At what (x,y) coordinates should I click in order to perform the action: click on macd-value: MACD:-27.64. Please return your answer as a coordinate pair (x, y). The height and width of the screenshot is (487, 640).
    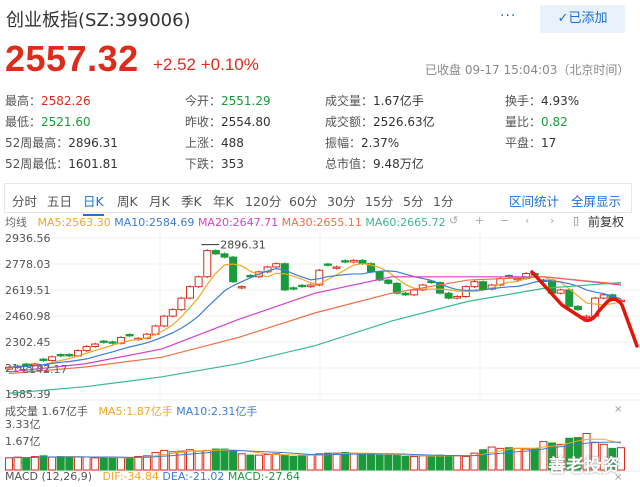
    Looking at the image, I should click on (263, 476).